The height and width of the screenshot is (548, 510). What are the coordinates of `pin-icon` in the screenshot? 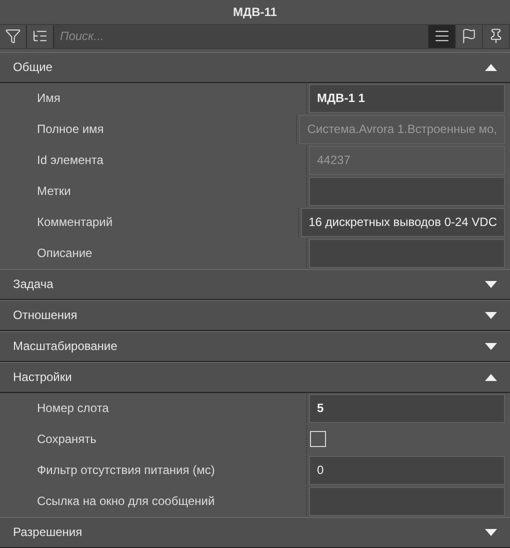 It's located at (496, 36).